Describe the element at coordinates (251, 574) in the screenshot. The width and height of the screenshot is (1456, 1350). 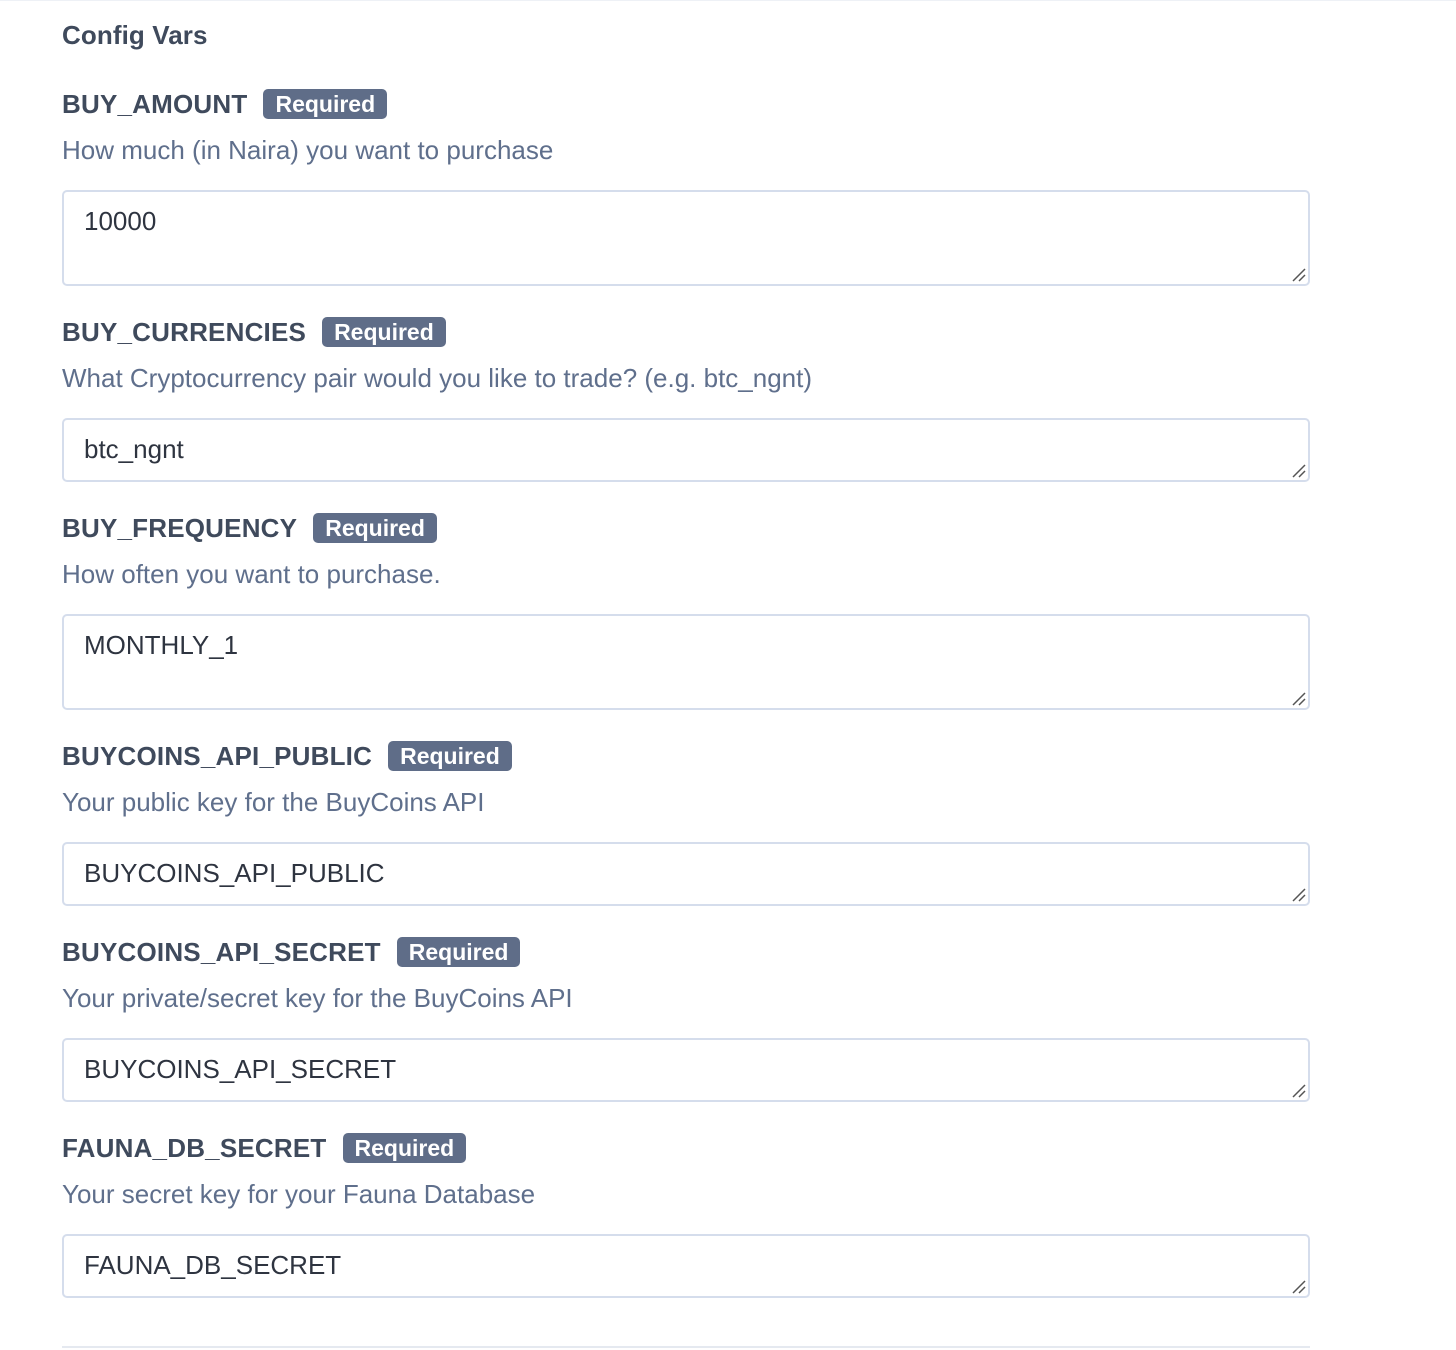
I see `field-description: How often you want to purchase.` at that location.